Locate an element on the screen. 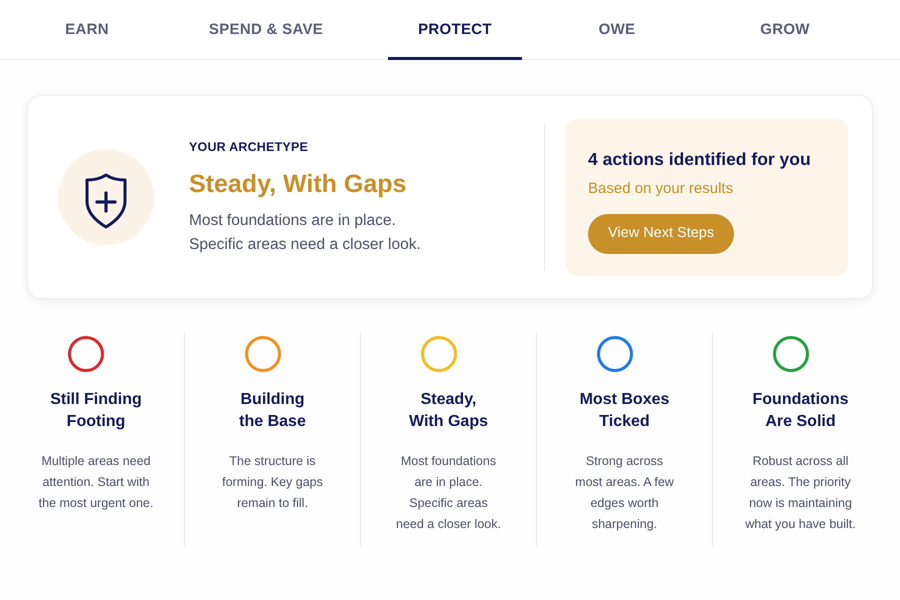 This screenshot has width=900, height=600. archetype-description: Multiple areas need attention. Start with the most urgent one. is located at coordinates (96, 482).